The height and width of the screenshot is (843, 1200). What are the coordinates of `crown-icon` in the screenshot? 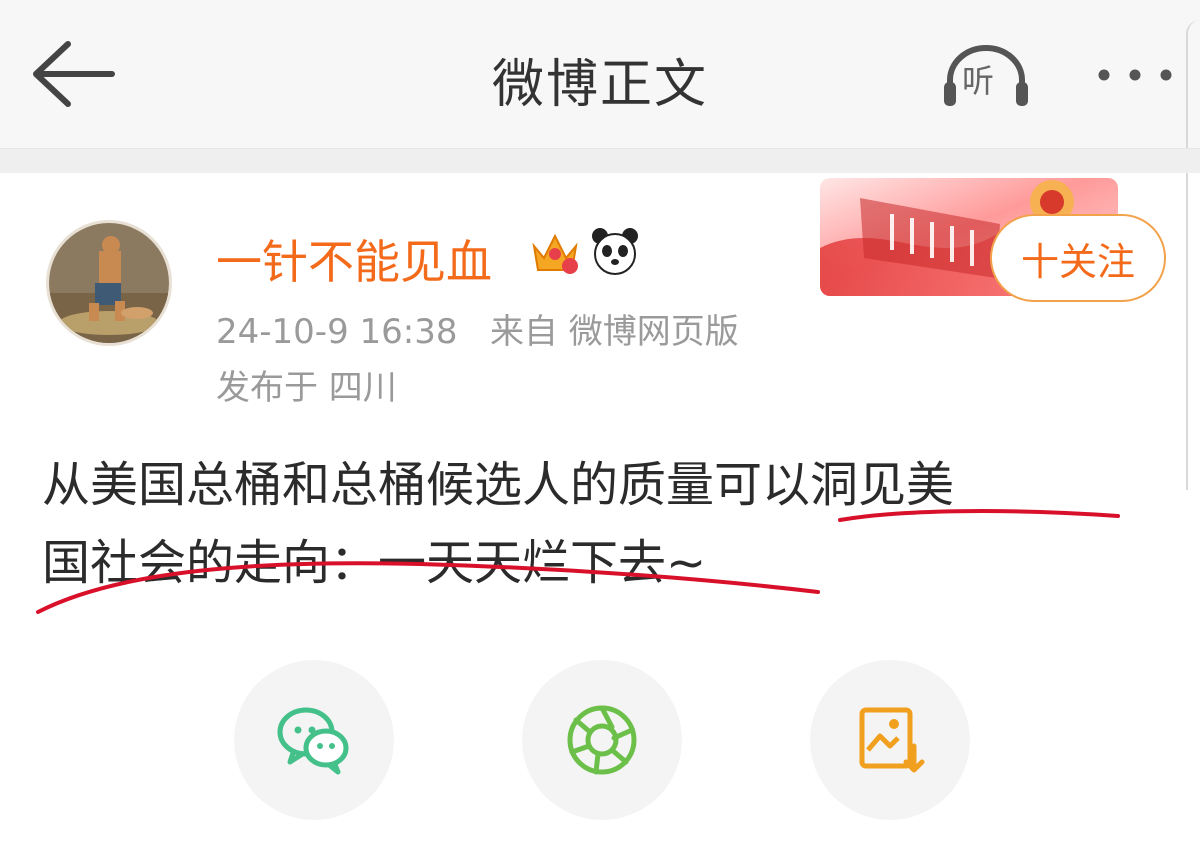 It's located at (555, 253).